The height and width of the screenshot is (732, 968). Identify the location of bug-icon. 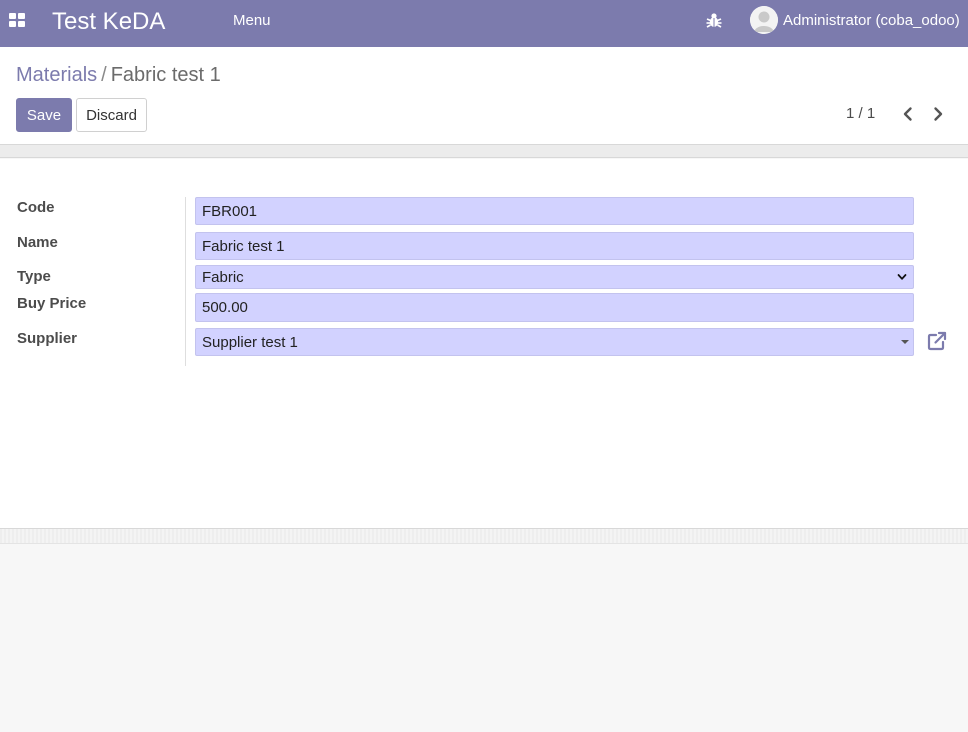
(714, 20).